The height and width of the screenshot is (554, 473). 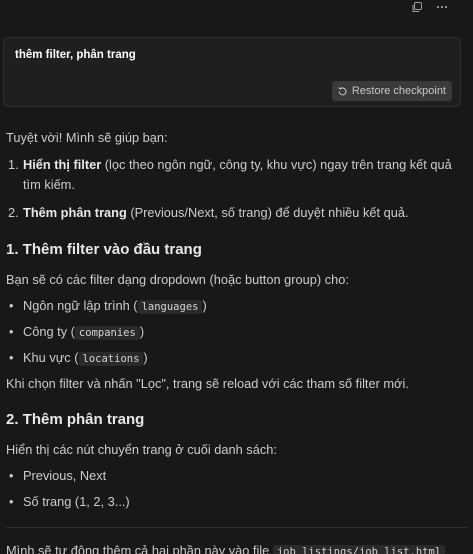 I want to click on copy-icon, so click(x=417, y=7).